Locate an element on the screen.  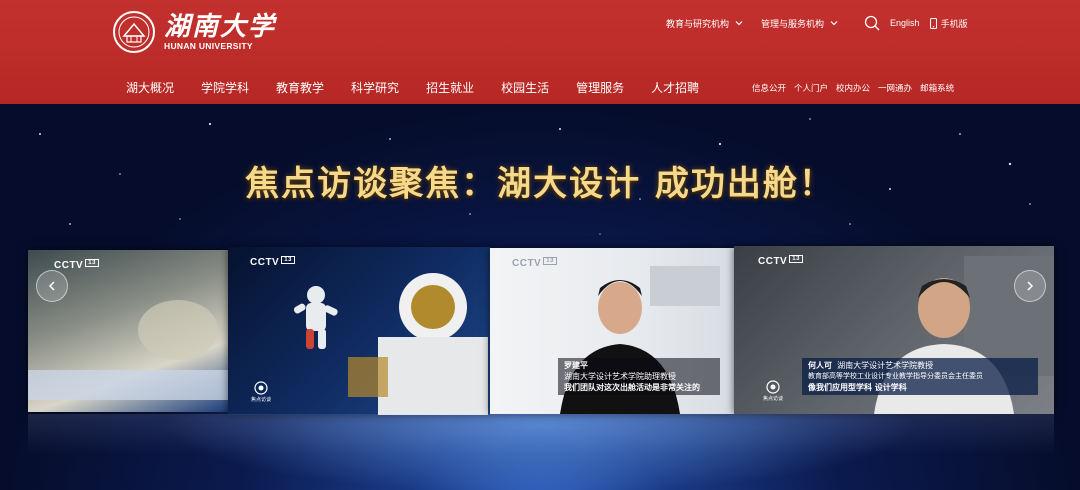
interviewee-title: 湖南大学设计艺术学院教授 is located at coordinates (885, 365).